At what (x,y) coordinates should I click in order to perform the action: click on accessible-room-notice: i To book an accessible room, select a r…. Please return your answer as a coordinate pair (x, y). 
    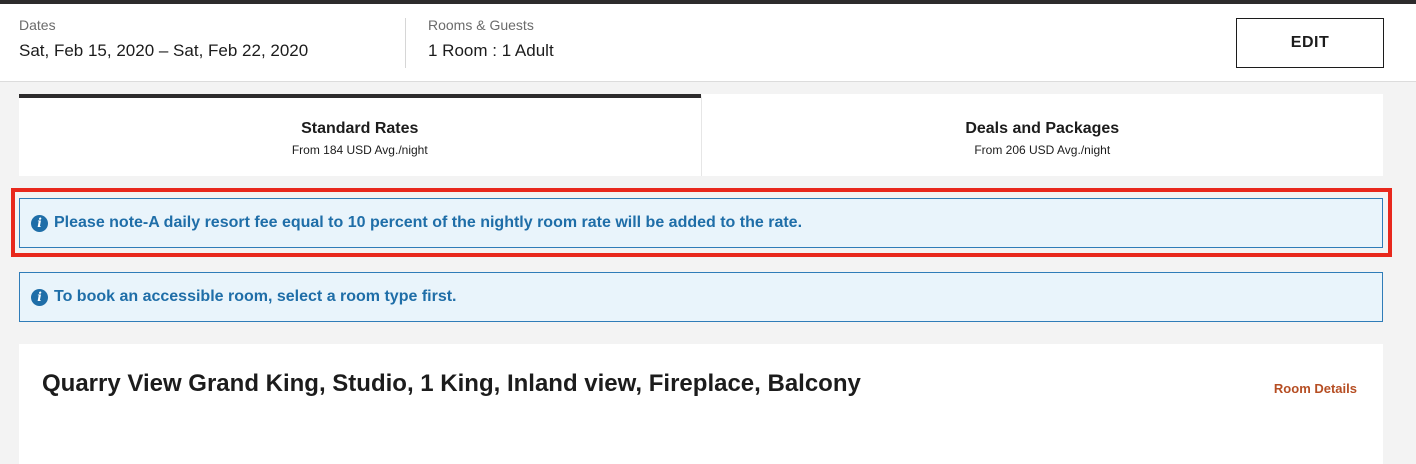
    Looking at the image, I should click on (701, 297).